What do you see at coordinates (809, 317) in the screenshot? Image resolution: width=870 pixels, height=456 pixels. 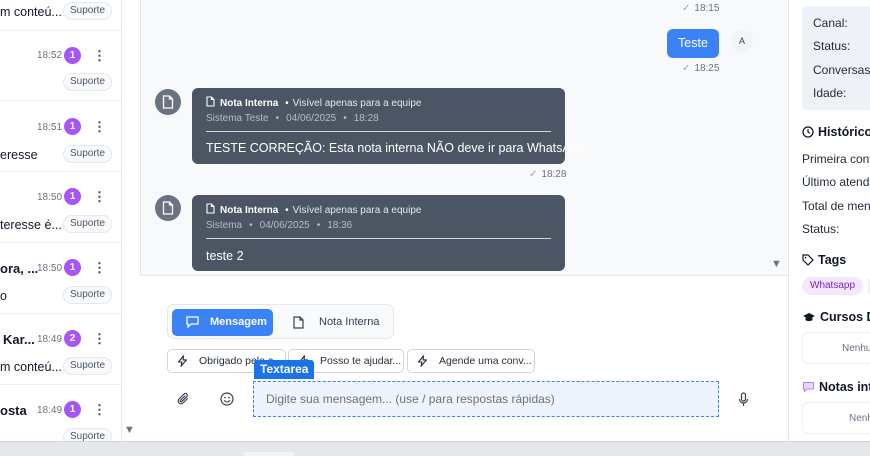 I see `graduation-cap-icon` at bounding box center [809, 317].